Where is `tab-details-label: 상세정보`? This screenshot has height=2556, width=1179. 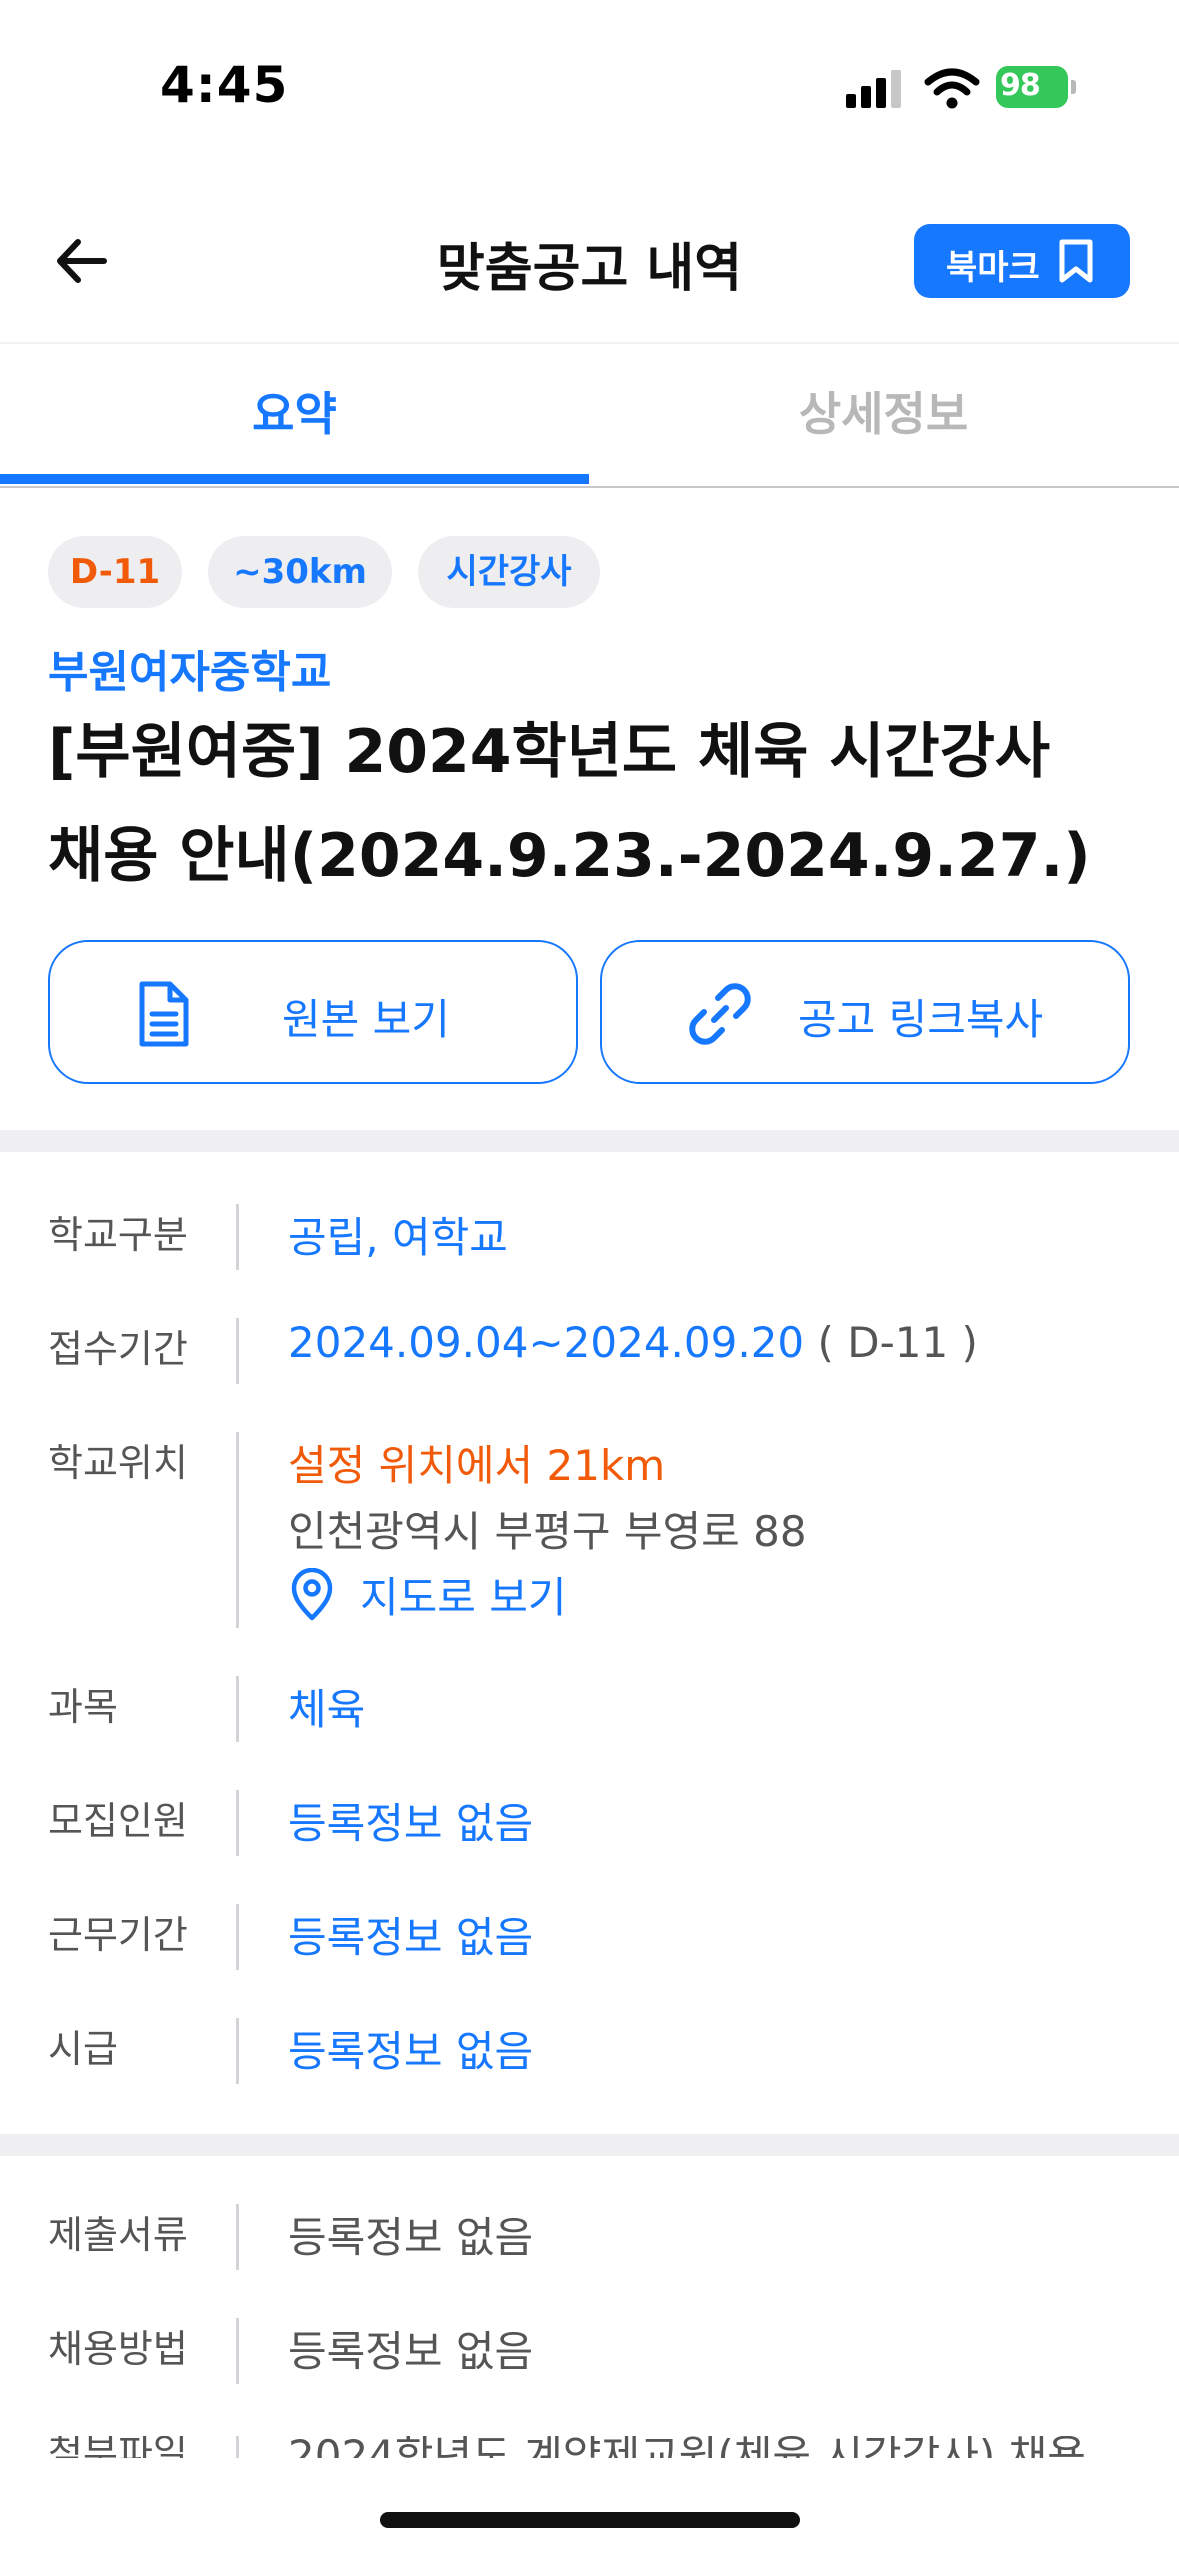 tab-details-label: 상세정보 is located at coordinates (883, 414).